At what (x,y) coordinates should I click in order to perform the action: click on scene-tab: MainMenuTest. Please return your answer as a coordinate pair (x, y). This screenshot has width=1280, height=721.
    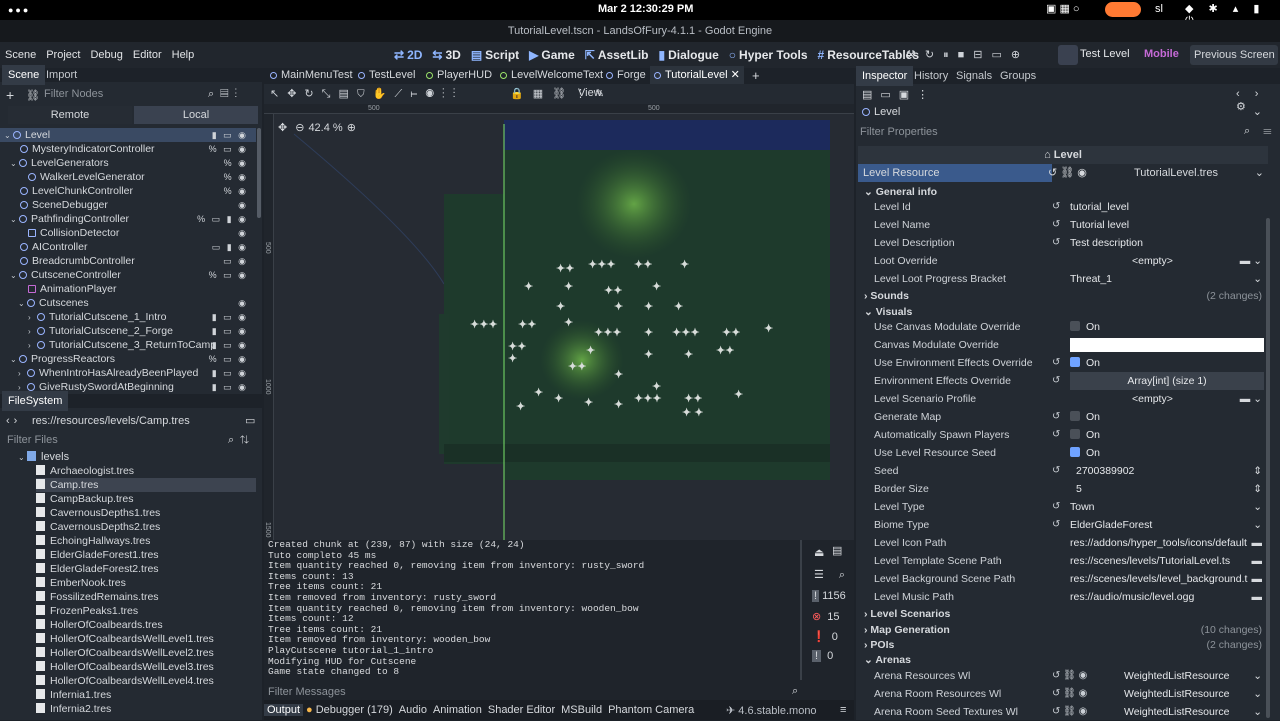
    Looking at the image, I should click on (311, 75).